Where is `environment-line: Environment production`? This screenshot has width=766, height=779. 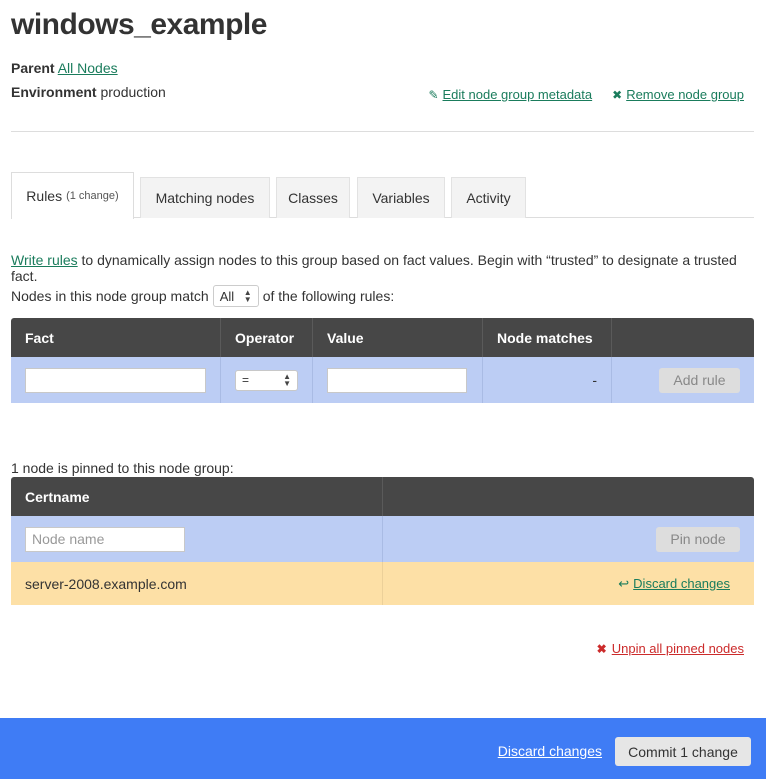
environment-line: Environment production is located at coordinates (88, 92).